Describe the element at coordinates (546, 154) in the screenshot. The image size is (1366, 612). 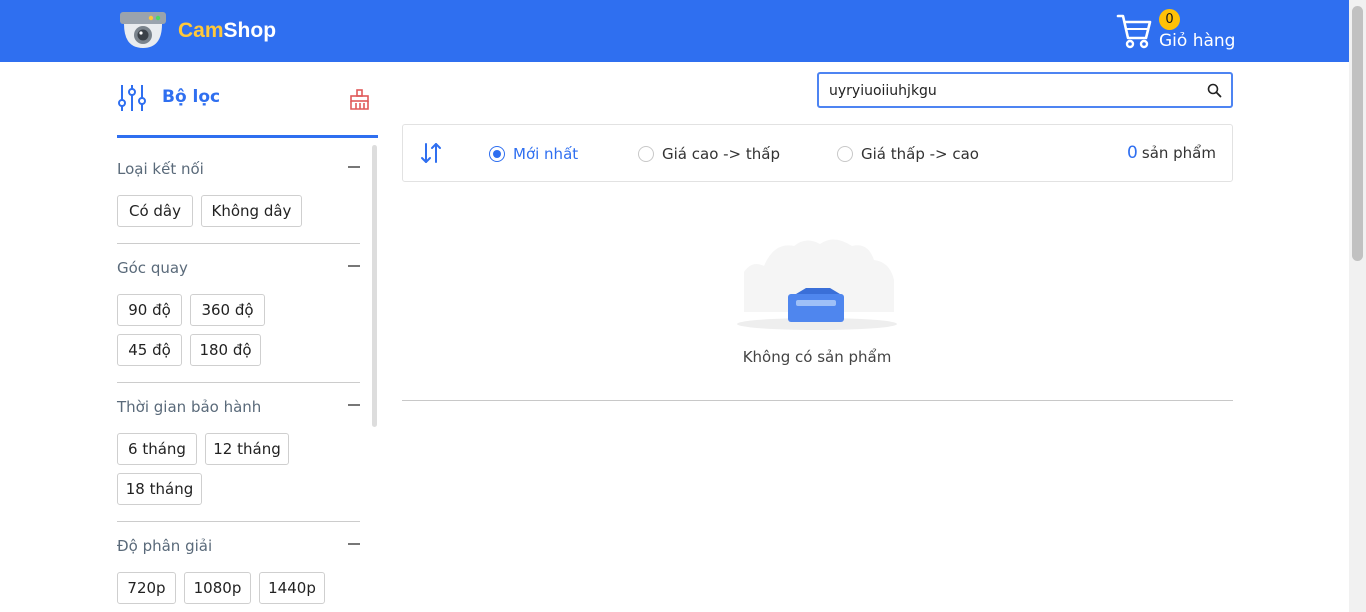
I see `sort-option-label: Mới nhất` at that location.